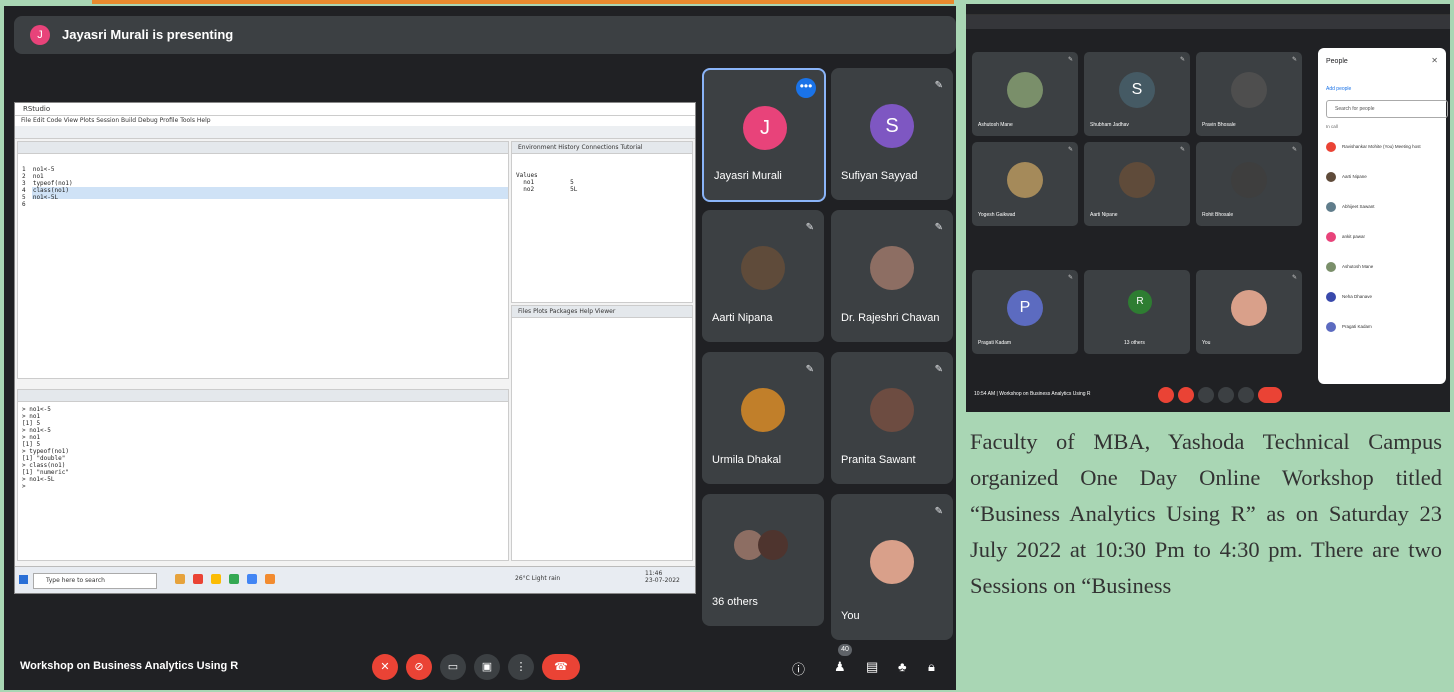 The height and width of the screenshot is (692, 1454). Describe the element at coordinates (1025, 308) in the screenshot. I see `avatar: P` at that location.